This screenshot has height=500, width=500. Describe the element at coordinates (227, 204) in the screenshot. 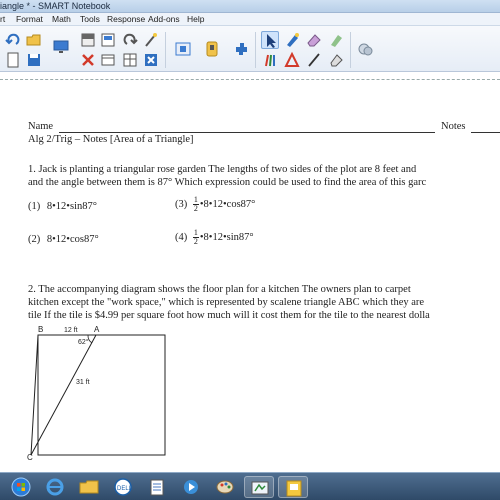

I see `choice-text: •8•12•cos87°` at that location.